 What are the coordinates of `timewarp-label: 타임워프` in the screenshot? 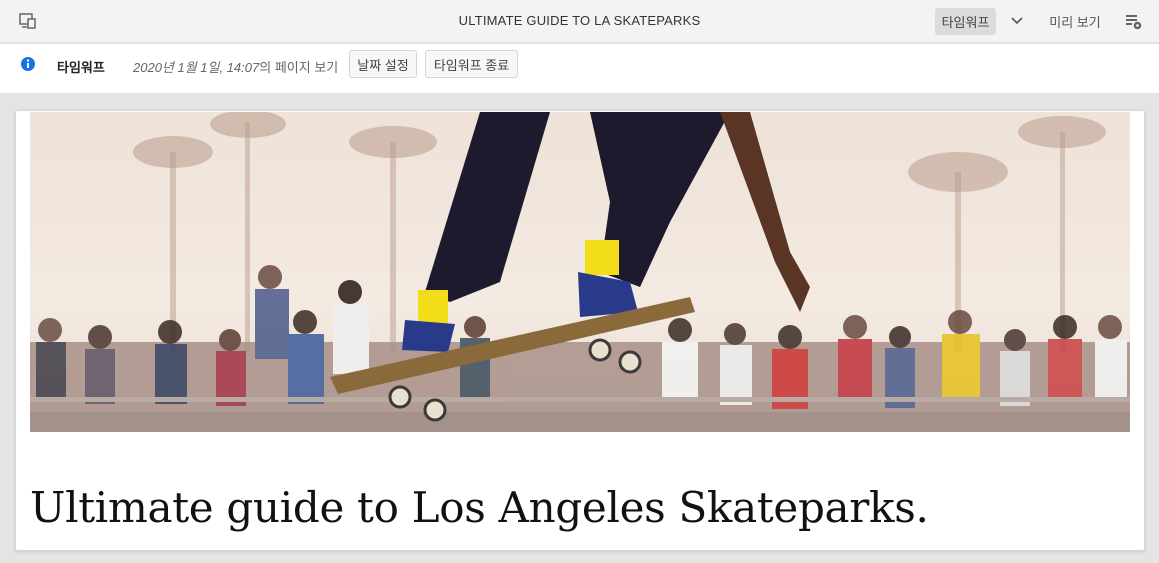 It's located at (81, 67).